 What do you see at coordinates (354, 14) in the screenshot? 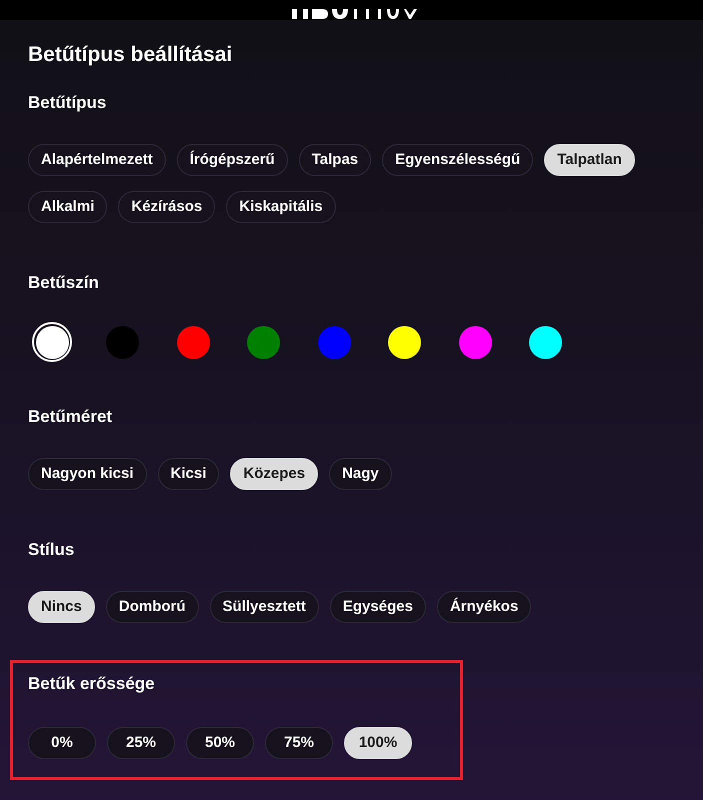
I see `logo-icon` at bounding box center [354, 14].